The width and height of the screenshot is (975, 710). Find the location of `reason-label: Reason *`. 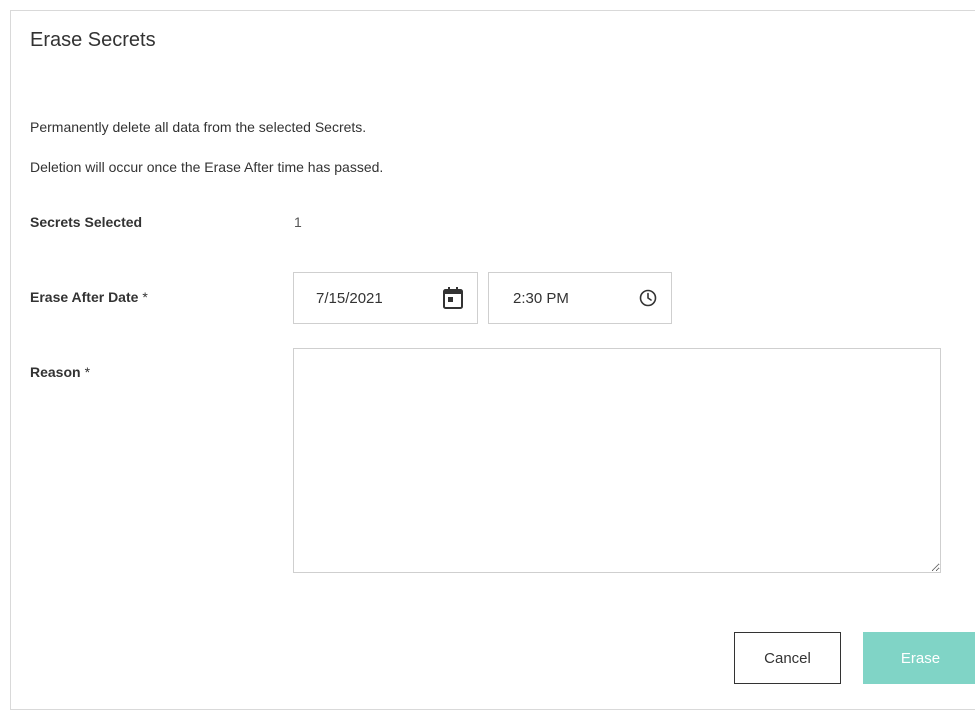

reason-label: Reason * is located at coordinates (60, 372).